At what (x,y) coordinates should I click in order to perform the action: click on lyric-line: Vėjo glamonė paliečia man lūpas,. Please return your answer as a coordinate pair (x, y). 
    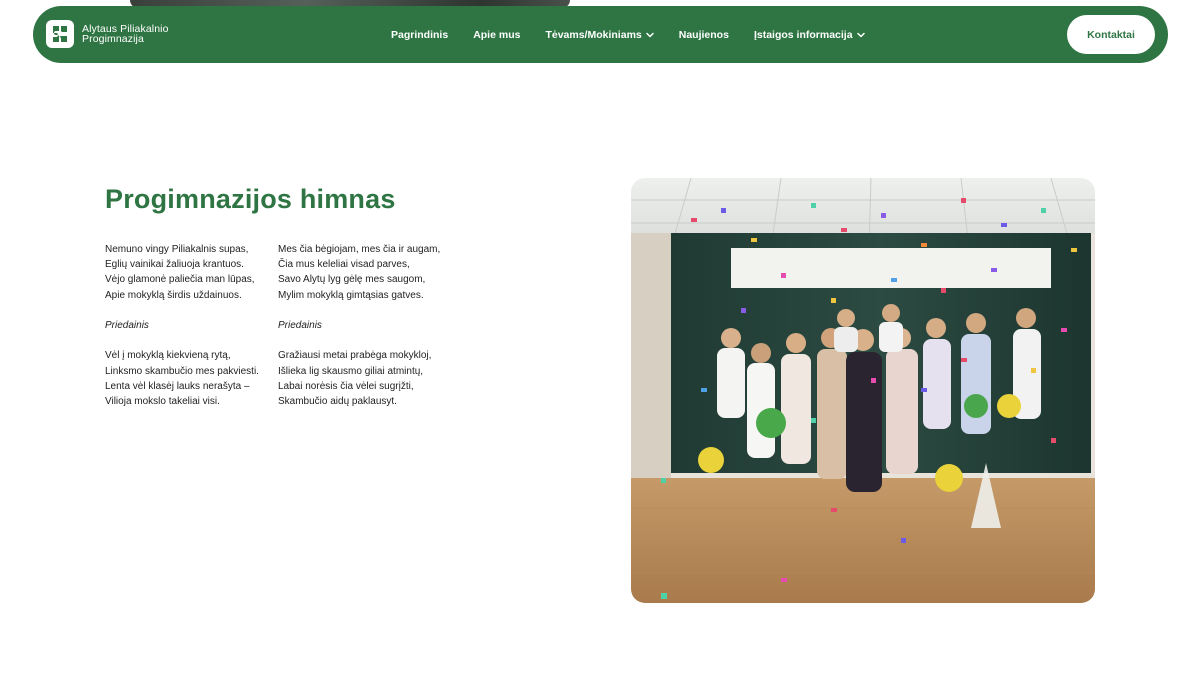
    Looking at the image, I should click on (180, 280).